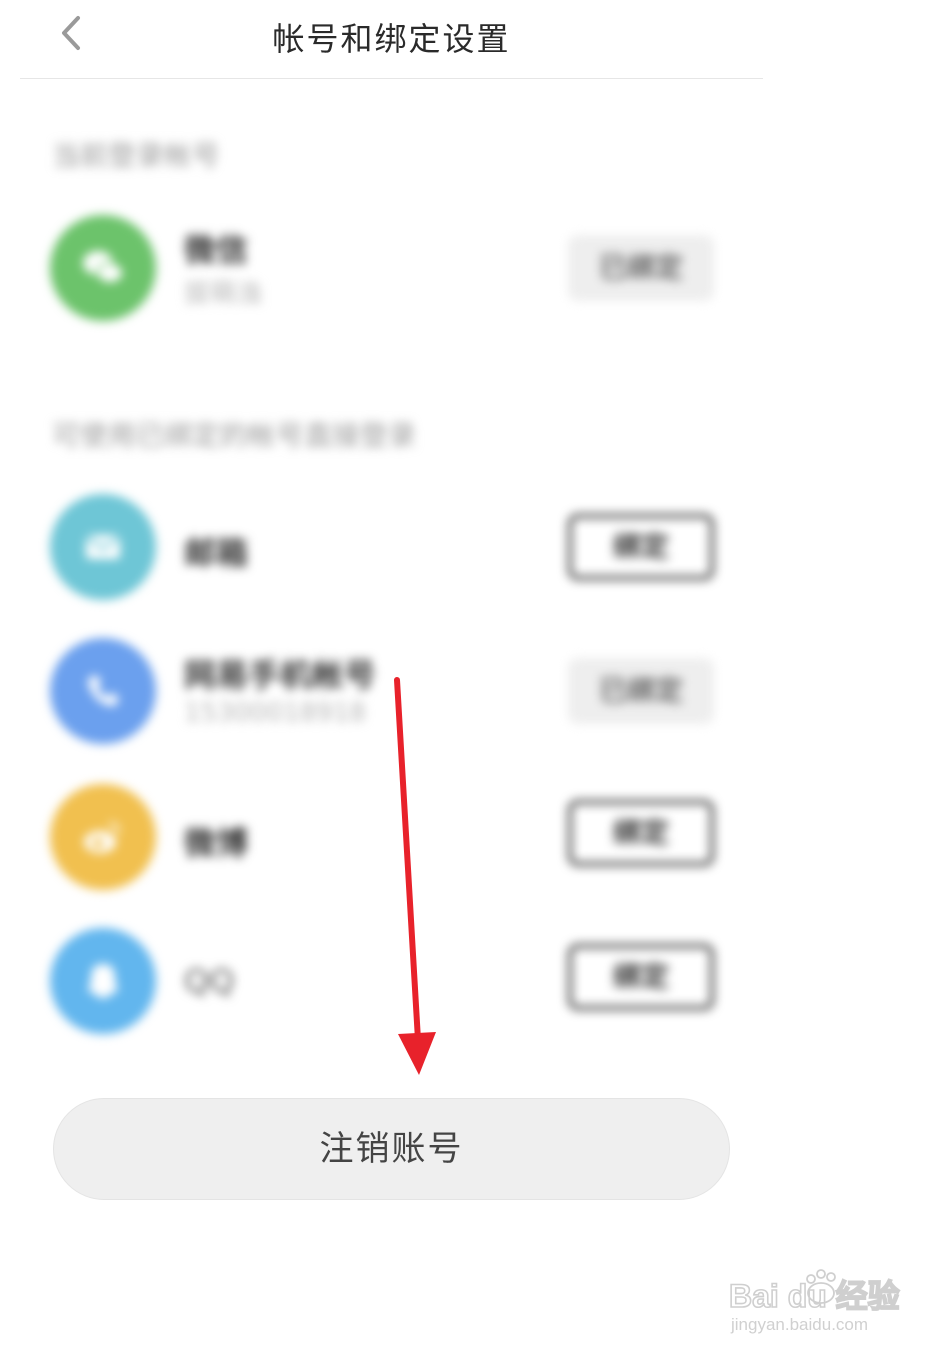  Describe the element at coordinates (380, 270) in the screenshot. I see `account-row-wechat: 微信 拔萌浊 已绑定` at that location.